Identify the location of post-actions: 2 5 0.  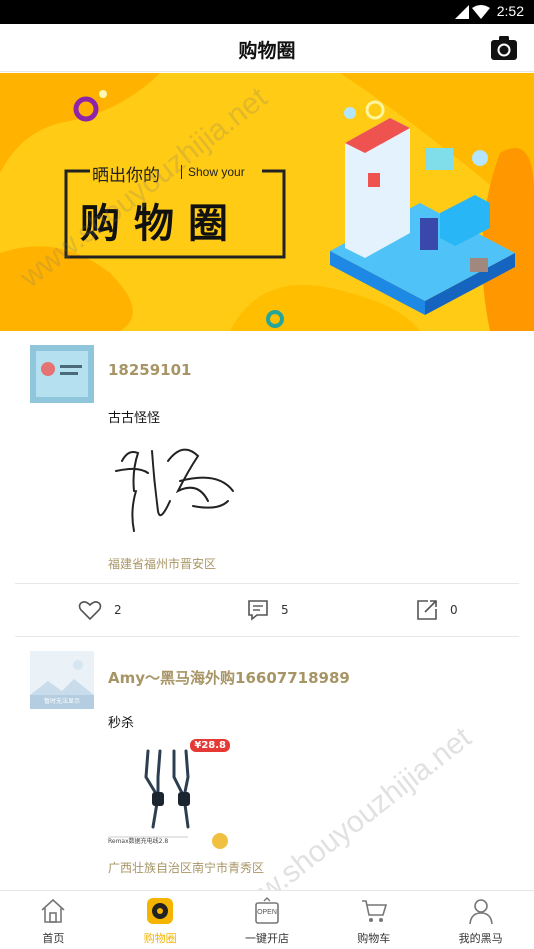
(267, 610).